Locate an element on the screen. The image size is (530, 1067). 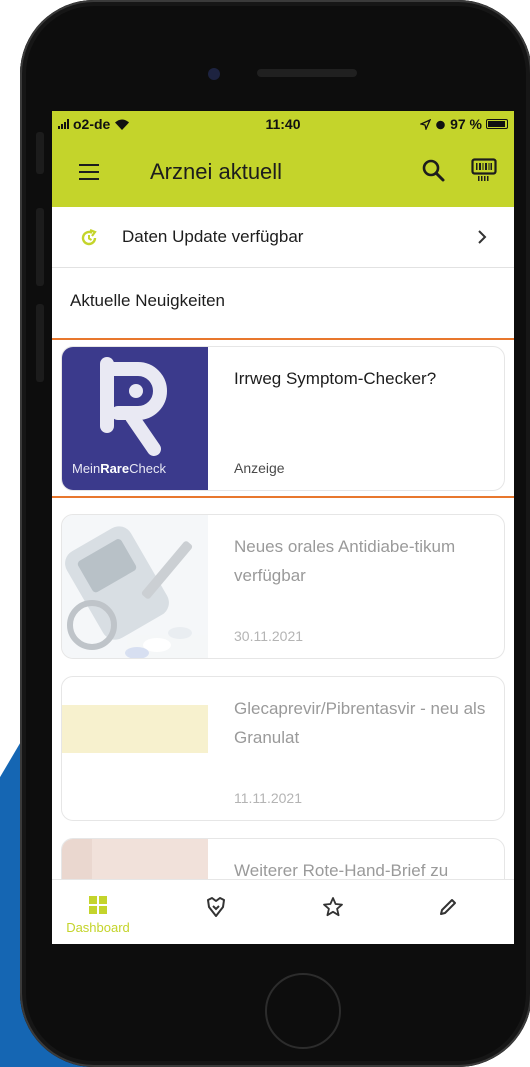
battery-fill is located at coordinates (497, 124).